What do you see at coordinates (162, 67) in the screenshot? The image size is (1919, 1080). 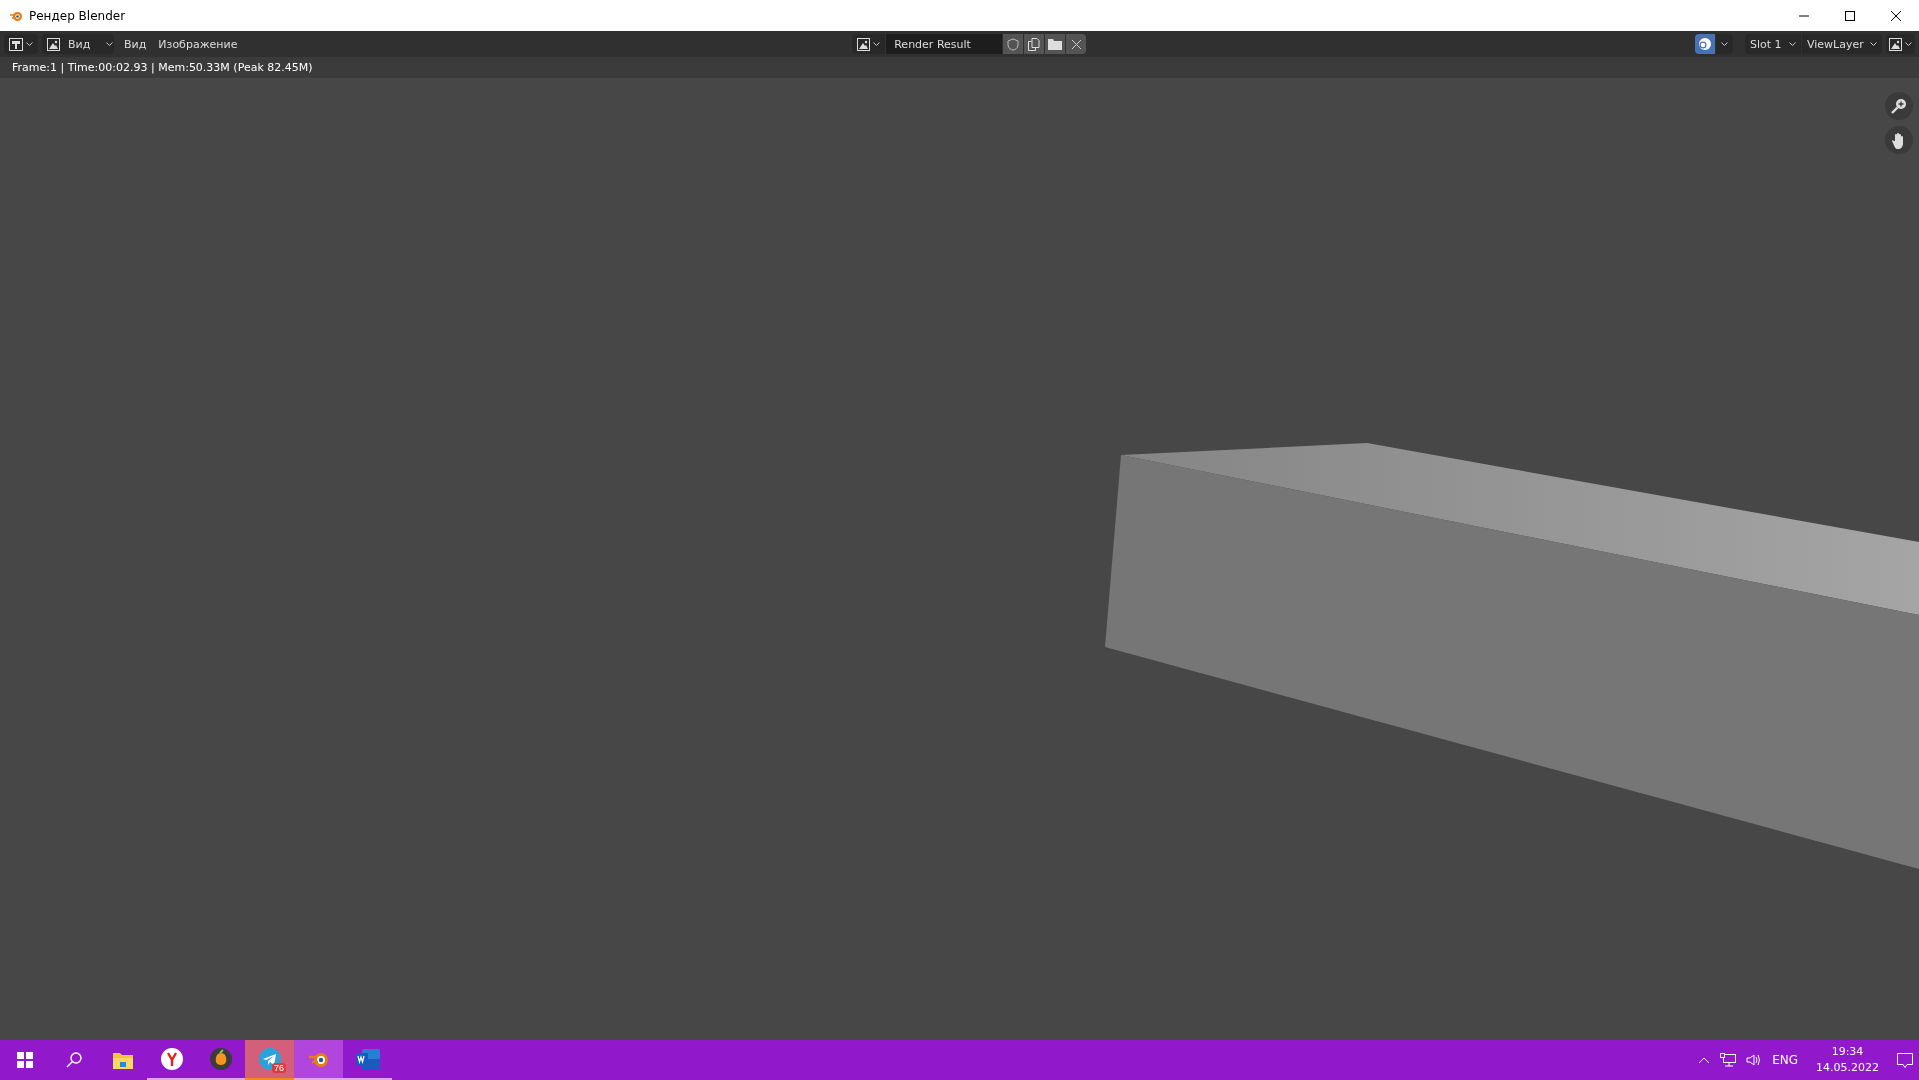 I see `render-info-text: Frame:1 | Time:00:02.93 | Mem:50.33M (Peak 82.45M)` at bounding box center [162, 67].